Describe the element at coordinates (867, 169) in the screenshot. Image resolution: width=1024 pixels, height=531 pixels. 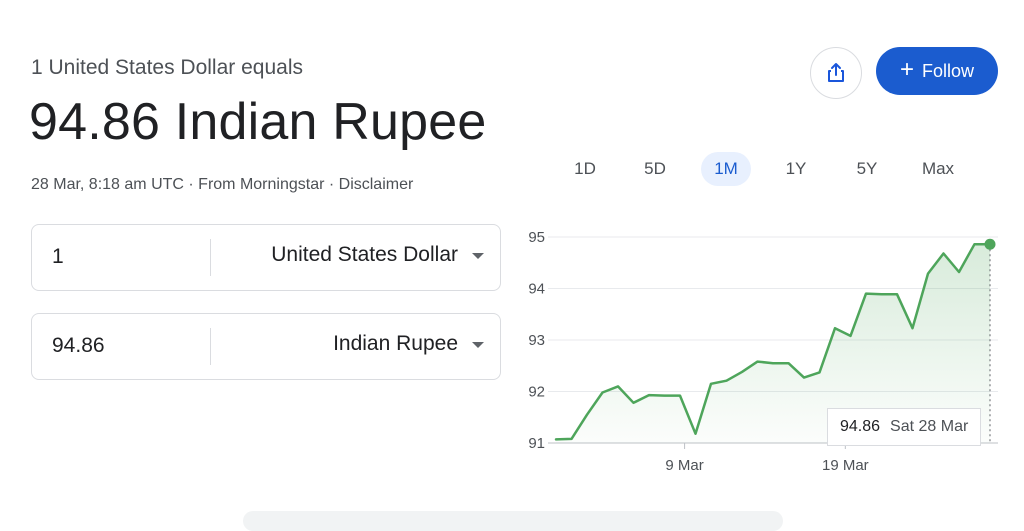
I see `tab-5y: 5Y` at that location.